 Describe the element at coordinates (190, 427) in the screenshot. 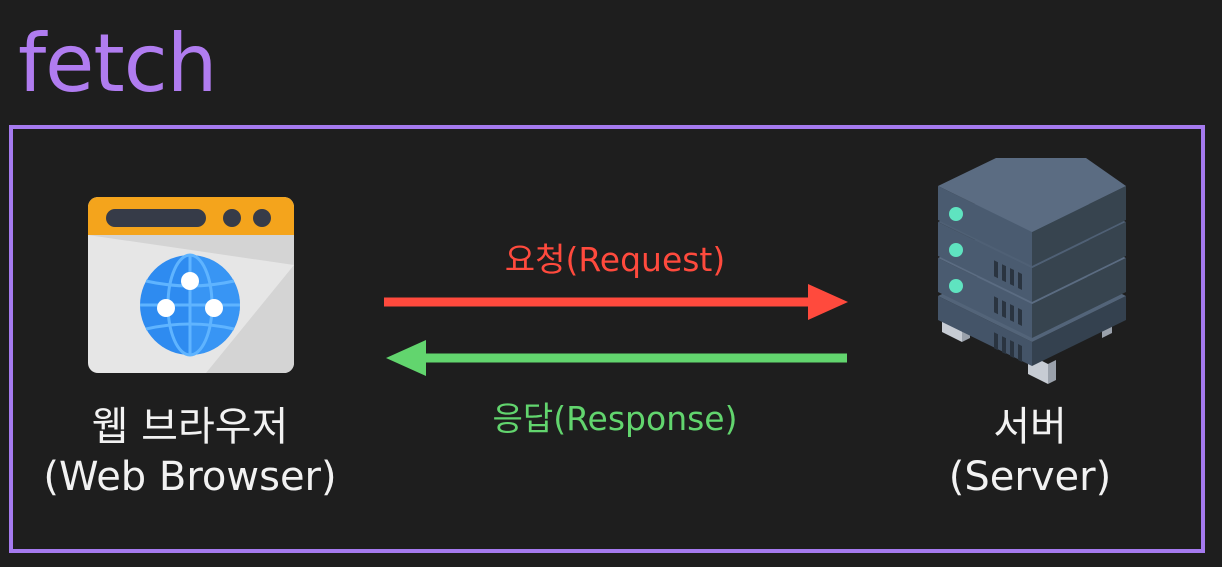

I see `browser-name-ko: 웹 브라우저` at that location.